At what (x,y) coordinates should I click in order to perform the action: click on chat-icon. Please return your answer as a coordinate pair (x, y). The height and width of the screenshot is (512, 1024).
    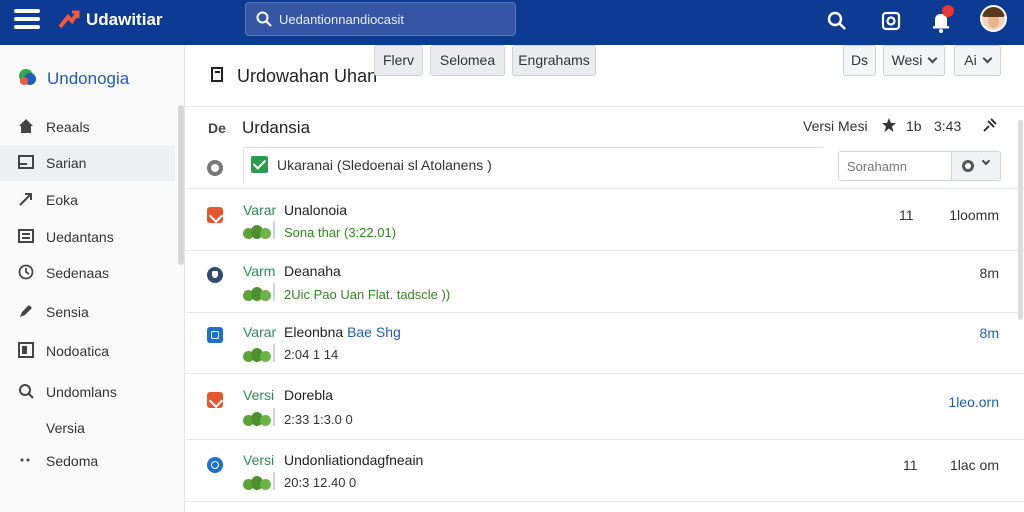
    Looking at the image, I should click on (215, 465).